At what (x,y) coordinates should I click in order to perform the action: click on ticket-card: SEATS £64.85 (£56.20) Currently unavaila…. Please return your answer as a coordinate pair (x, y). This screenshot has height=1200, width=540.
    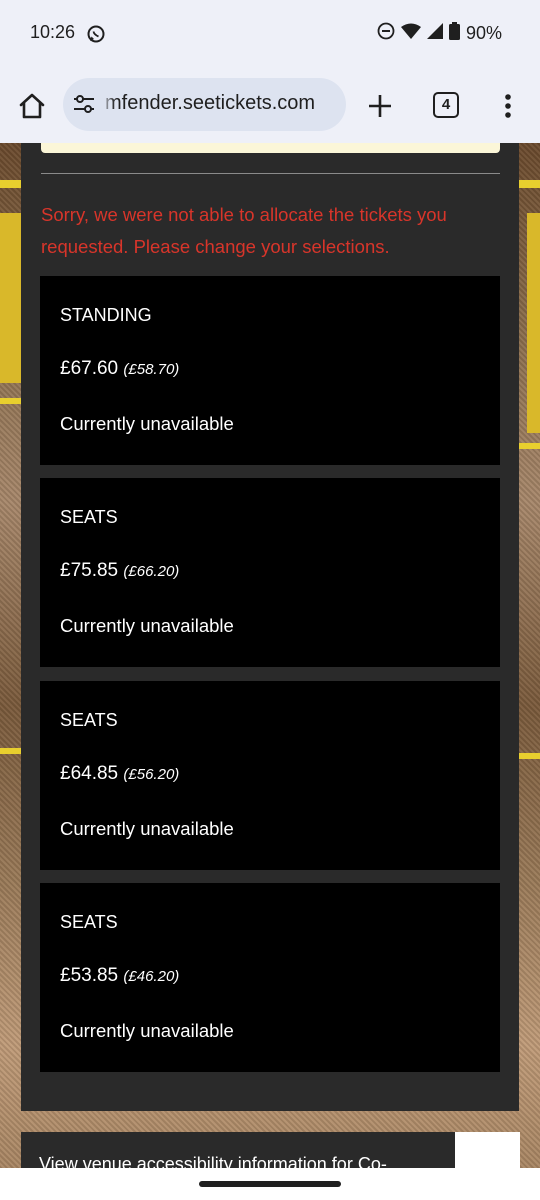
    Looking at the image, I should click on (270, 775).